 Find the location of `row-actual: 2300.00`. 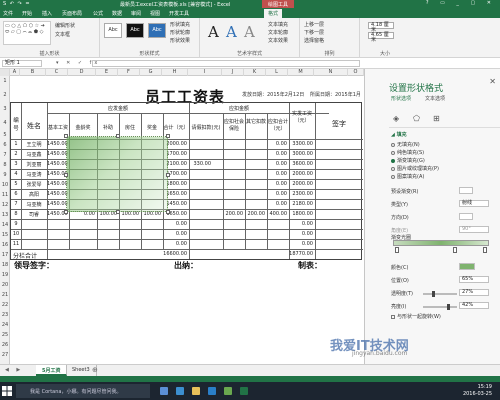

row-actual: 2300.00 is located at coordinates (301, 194).